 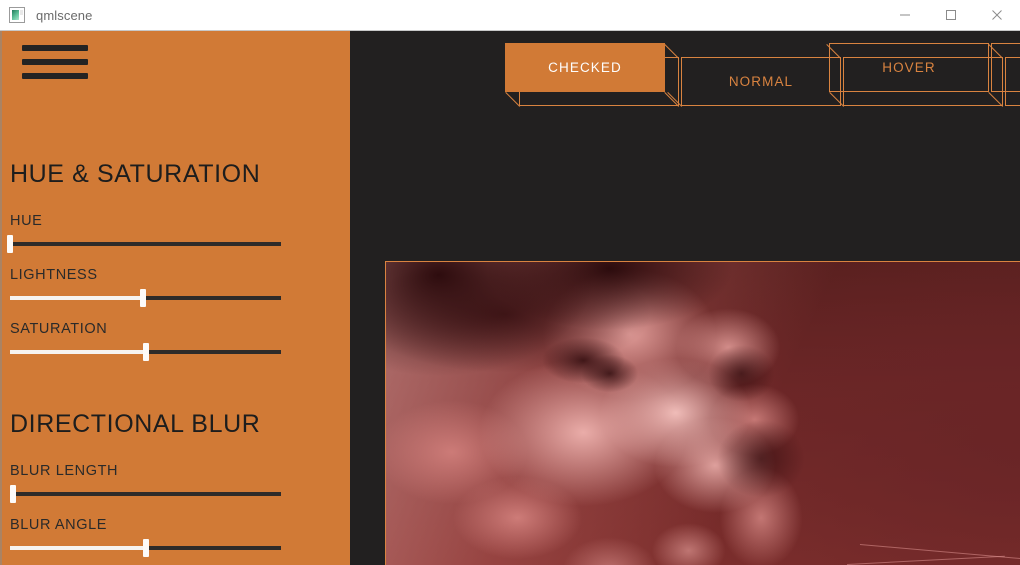 What do you see at coordinates (135, 424) in the screenshot?
I see `section-title: DIRECTIONAL BLUR` at bounding box center [135, 424].